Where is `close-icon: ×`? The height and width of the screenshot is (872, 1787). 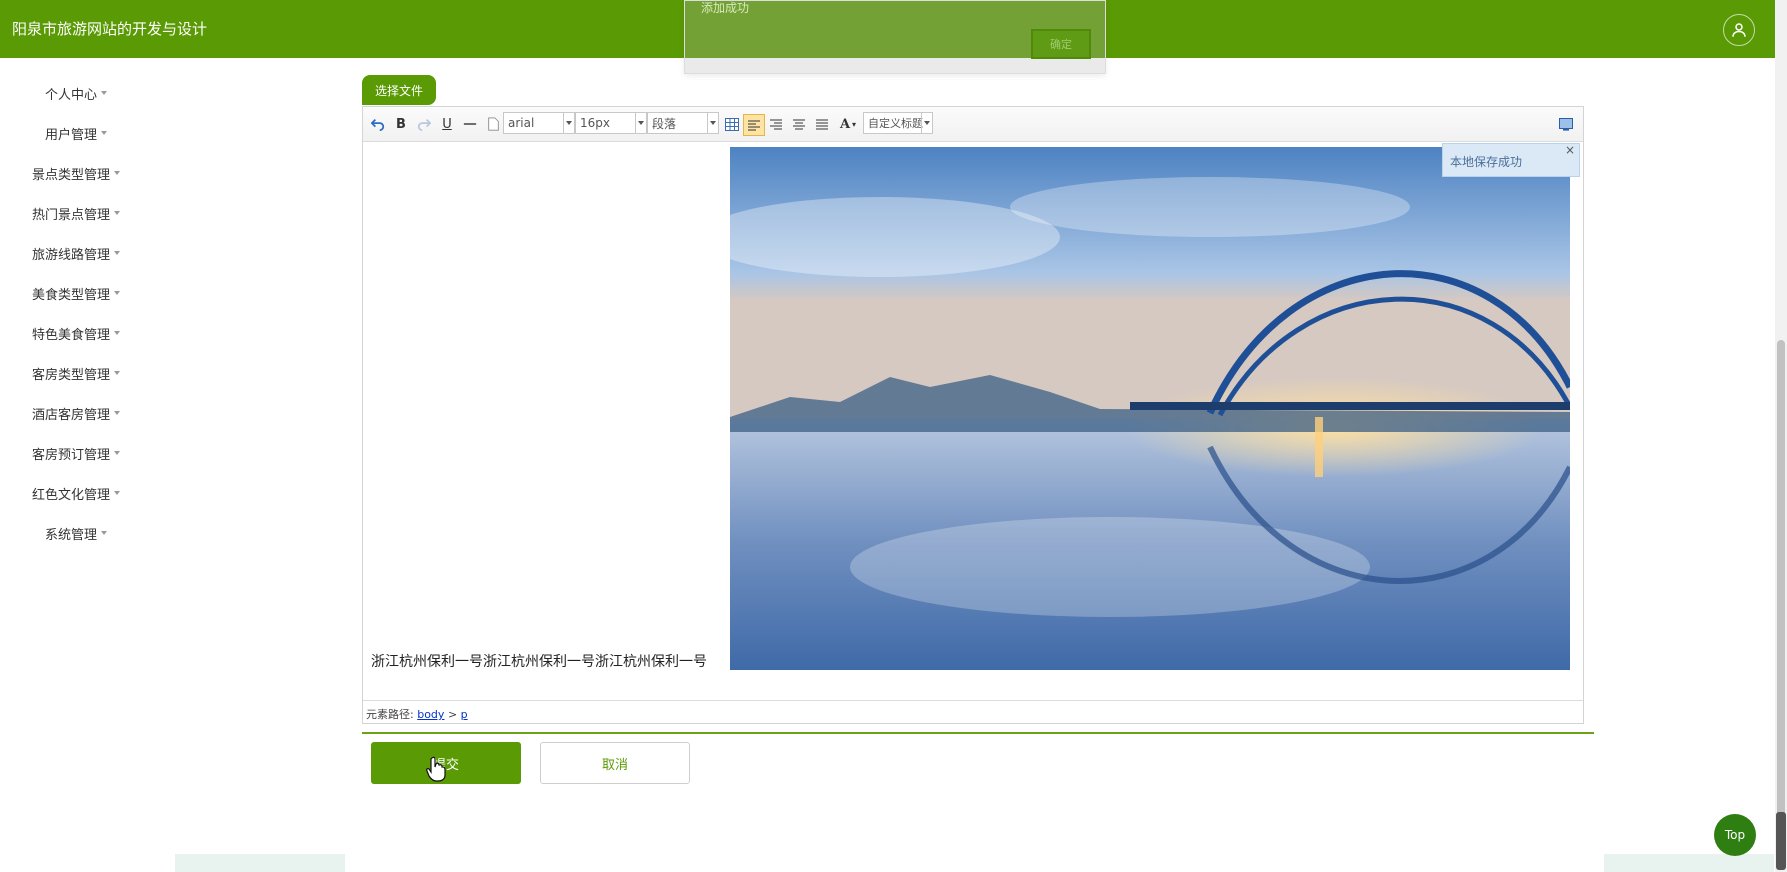
close-icon: × is located at coordinates (1570, 150).